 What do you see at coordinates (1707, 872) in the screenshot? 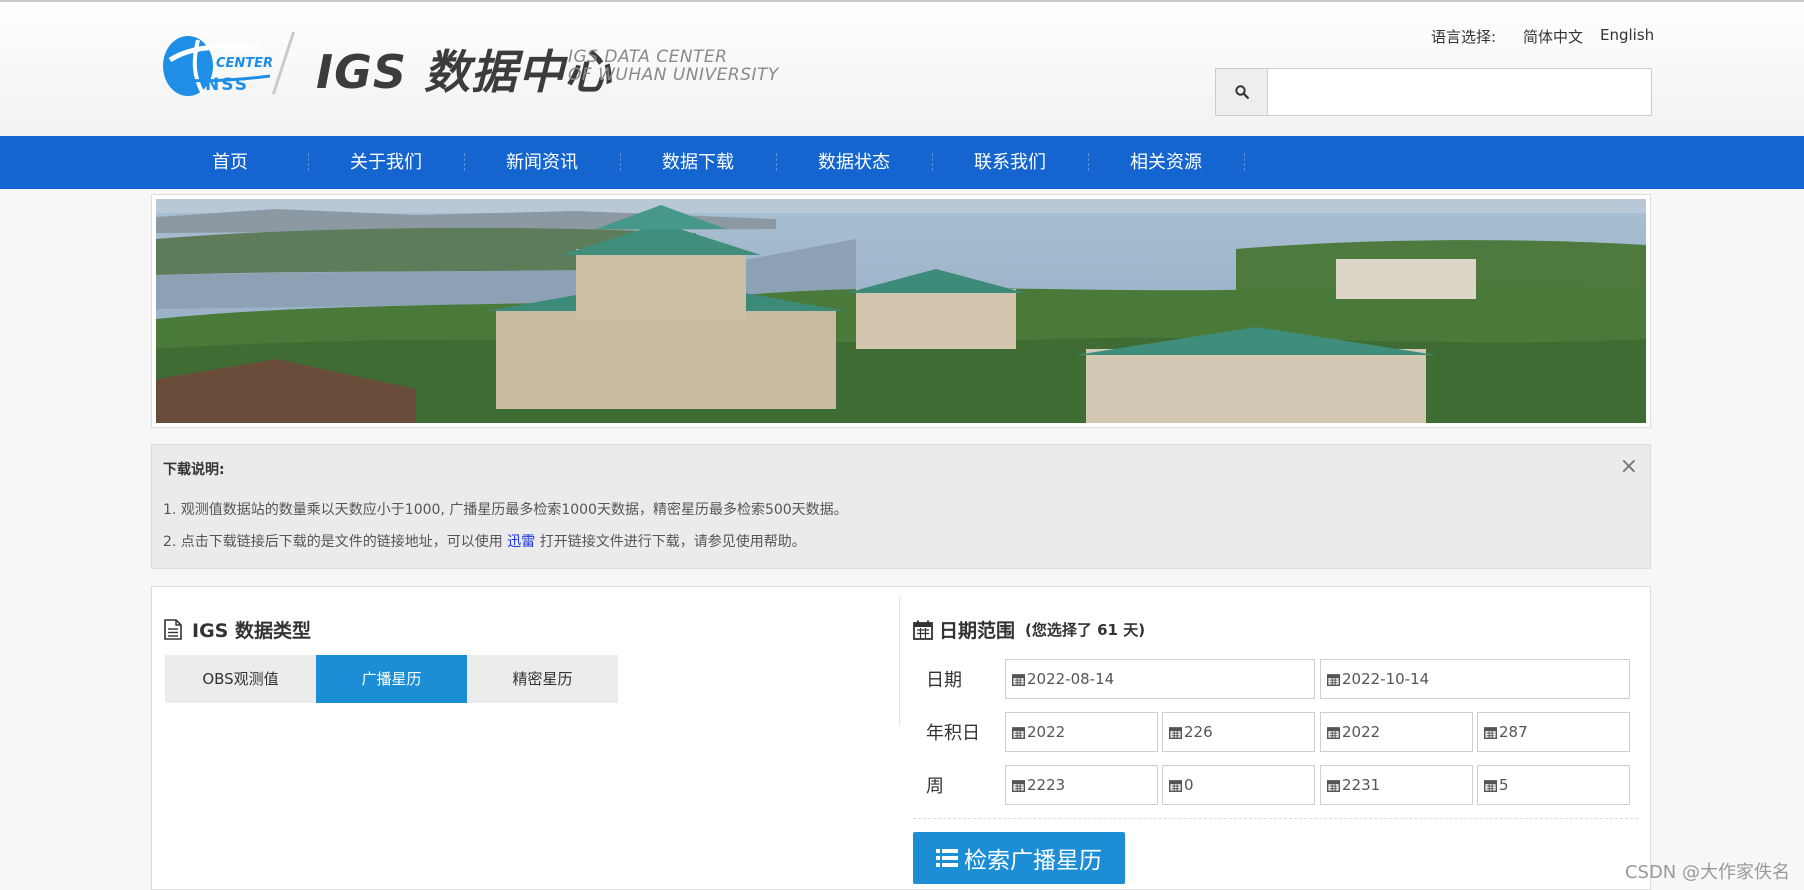
I see `watermark: CSDN @大作家佚名` at bounding box center [1707, 872].